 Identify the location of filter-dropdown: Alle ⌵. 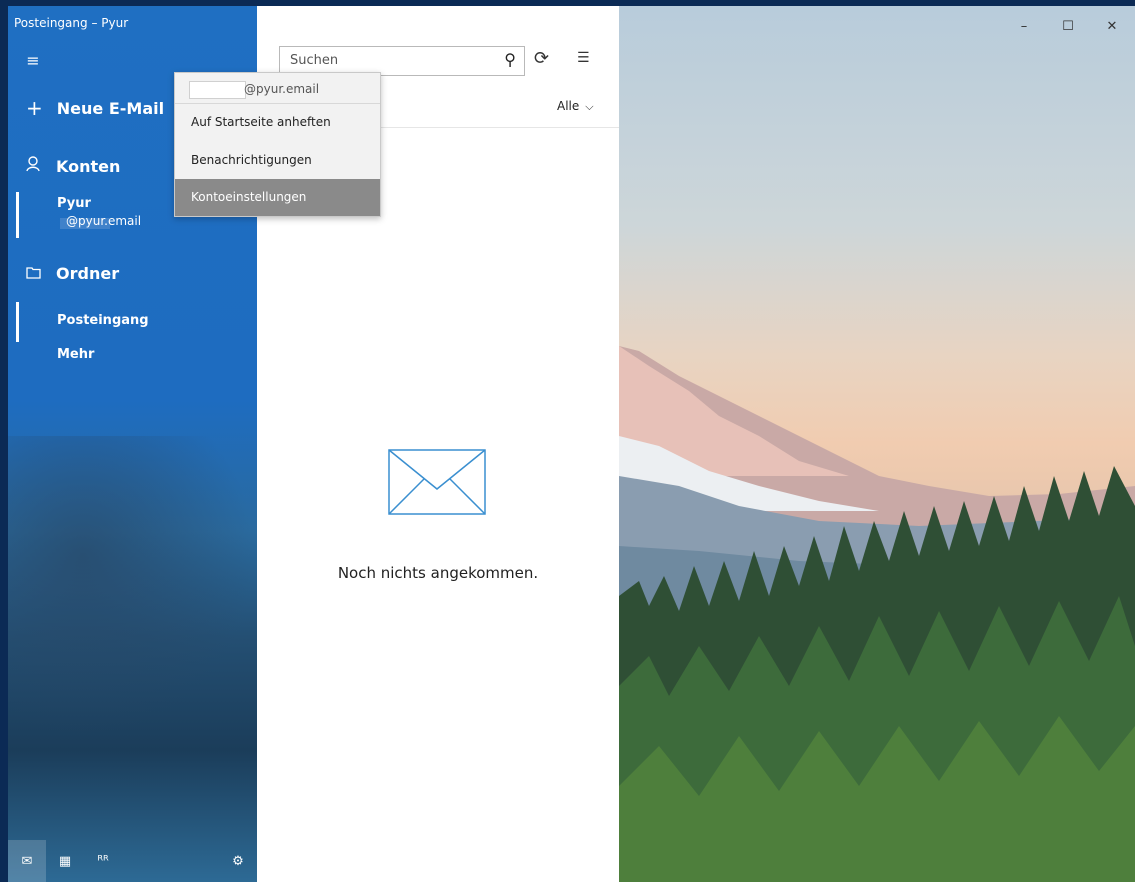
(575, 106).